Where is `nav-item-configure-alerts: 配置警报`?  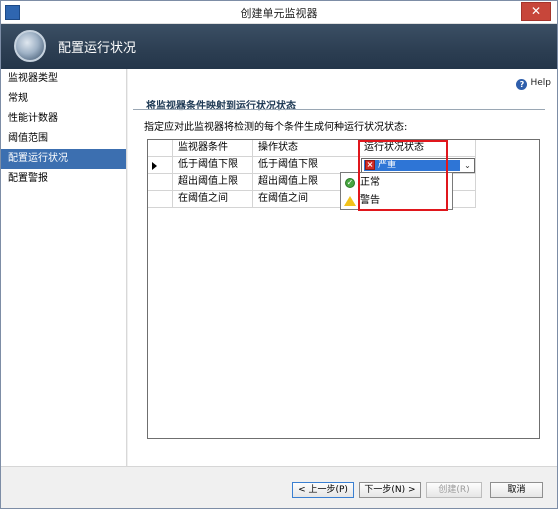 nav-item-configure-alerts: 配置警报 is located at coordinates (63, 179).